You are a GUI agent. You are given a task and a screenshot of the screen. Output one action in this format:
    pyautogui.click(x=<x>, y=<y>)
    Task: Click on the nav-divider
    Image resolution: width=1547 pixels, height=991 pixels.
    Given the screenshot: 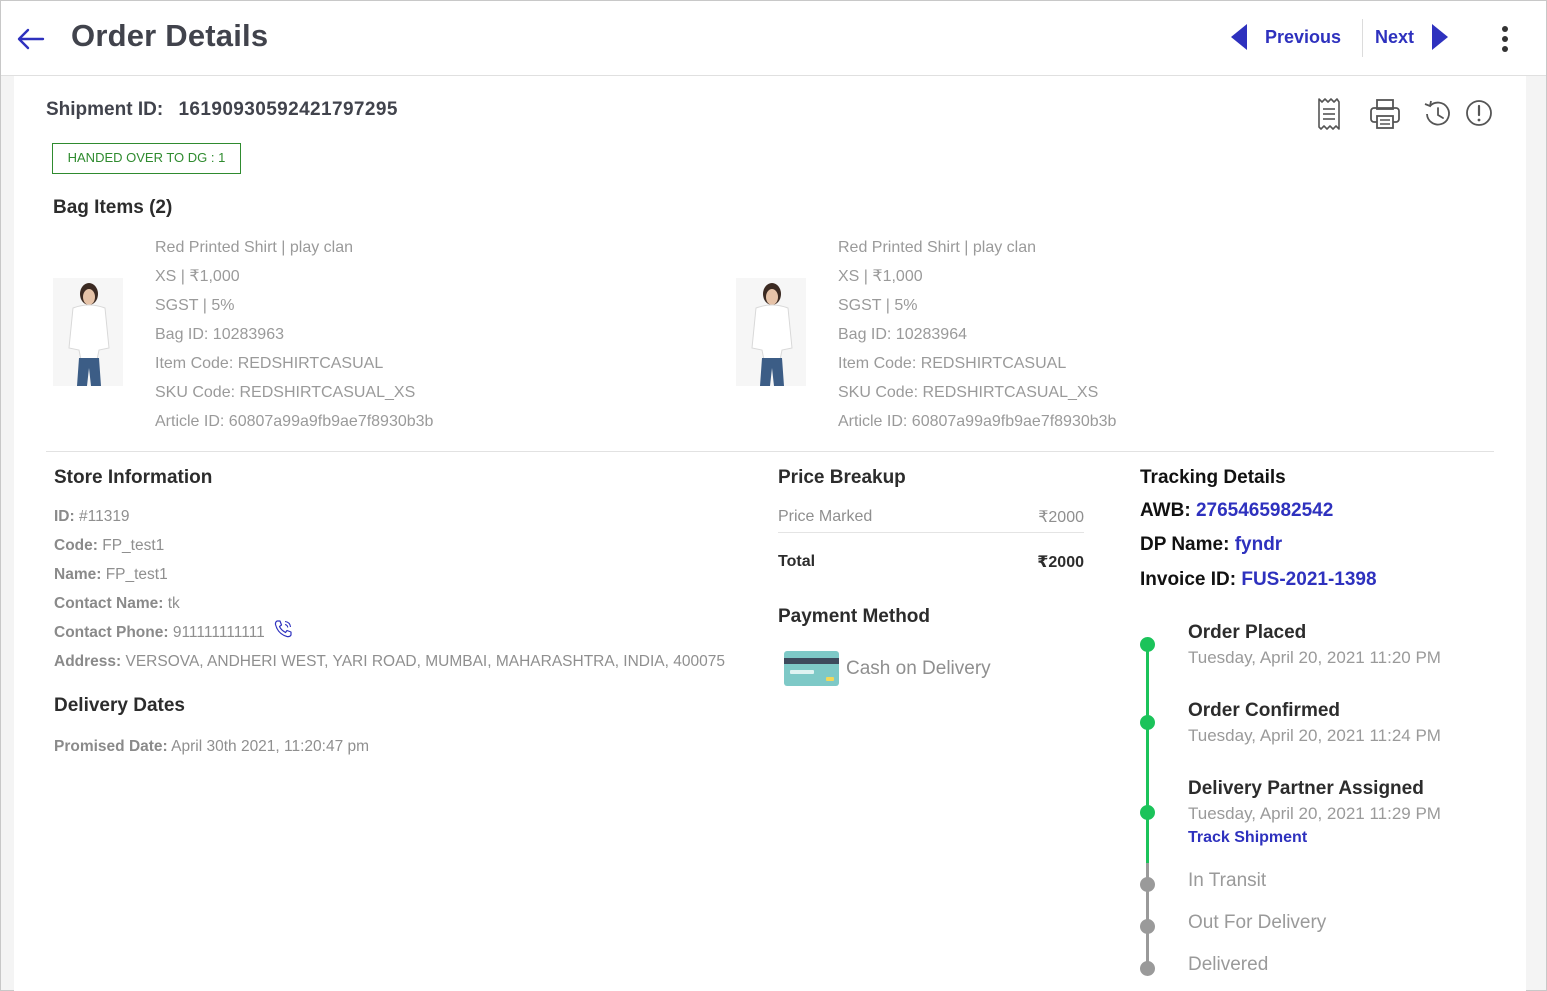 What is the action you would take?
    pyautogui.click(x=1362, y=38)
    